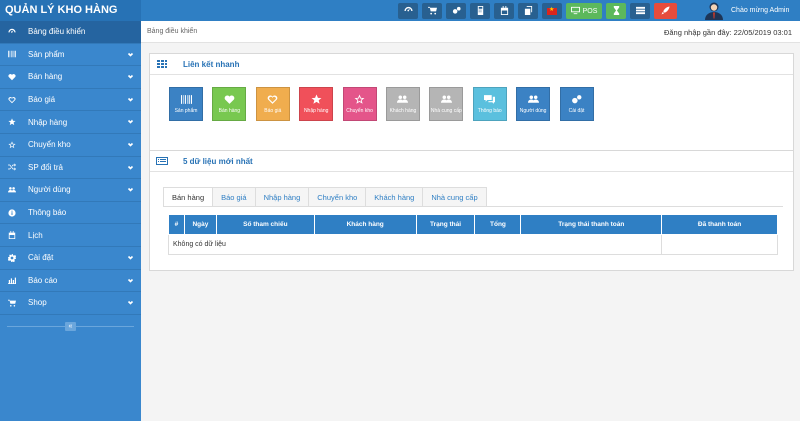 Image resolution: width=800 pixels, height=421 pixels. What do you see at coordinates (42, 100) in the screenshot?
I see `sidebar-item-label: Báo giá` at bounding box center [42, 100].